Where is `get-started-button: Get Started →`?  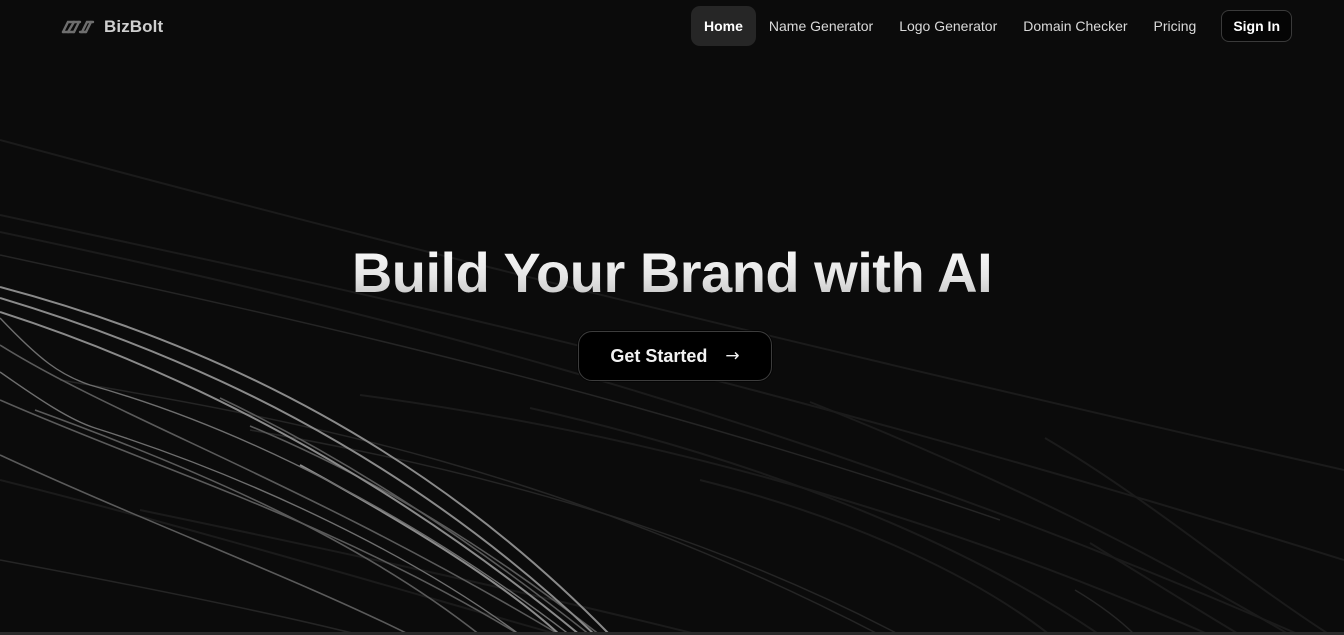
get-started-button: Get Started → is located at coordinates (675, 356).